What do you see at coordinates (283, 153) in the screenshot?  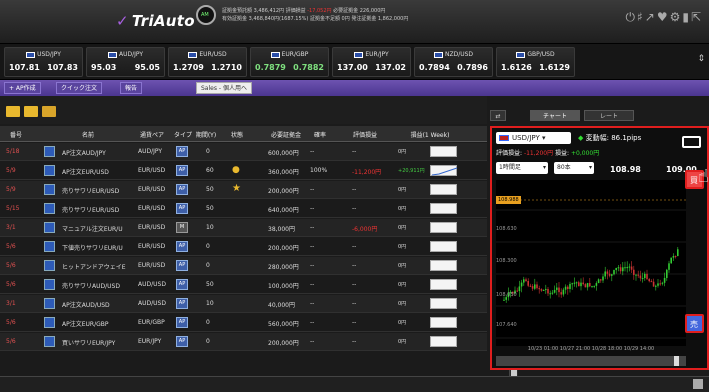 I see `row-margin: 600,000円` at bounding box center [283, 153].